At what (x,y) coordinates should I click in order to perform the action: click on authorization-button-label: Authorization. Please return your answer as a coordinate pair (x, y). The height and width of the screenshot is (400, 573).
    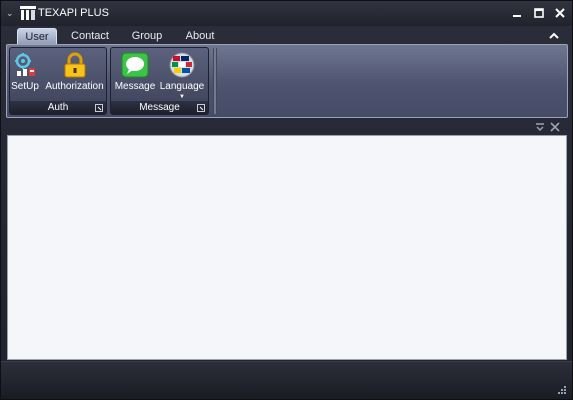
    Looking at the image, I should click on (74, 86).